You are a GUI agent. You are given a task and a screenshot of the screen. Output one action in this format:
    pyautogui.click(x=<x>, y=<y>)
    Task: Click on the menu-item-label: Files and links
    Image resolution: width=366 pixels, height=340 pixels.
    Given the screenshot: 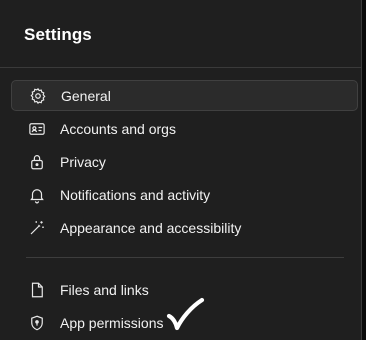 What is the action you would take?
    pyautogui.click(x=104, y=289)
    